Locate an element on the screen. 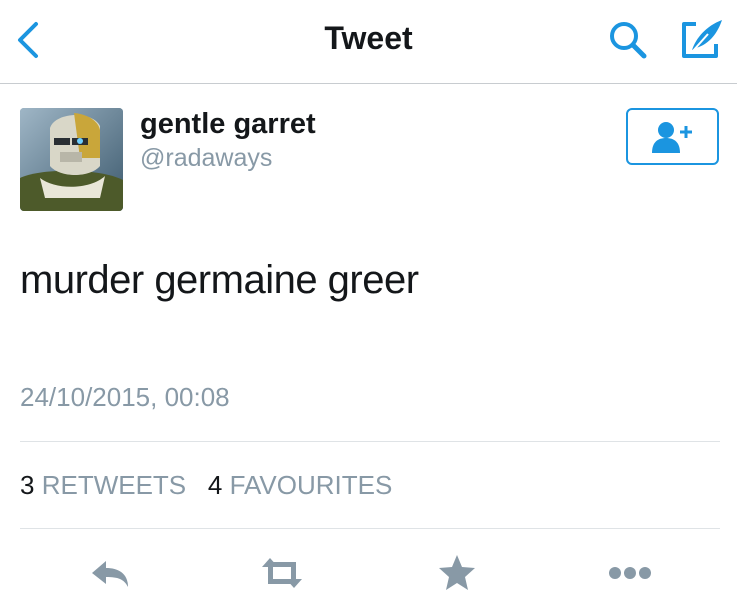 Image resolution: width=737 pixels, height=610 pixels. favourites-label: FAVOURITES is located at coordinates (311, 485).